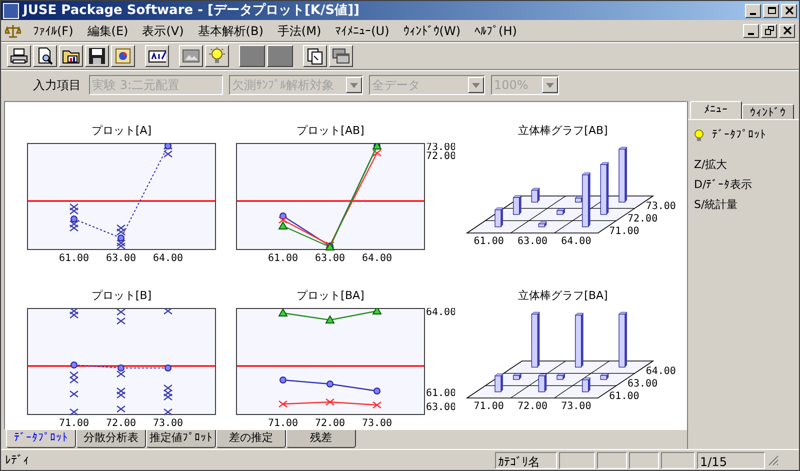  What do you see at coordinates (121, 296) in the screenshot?
I see `chart-title: プロット[B]` at bounding box center [121, 296].